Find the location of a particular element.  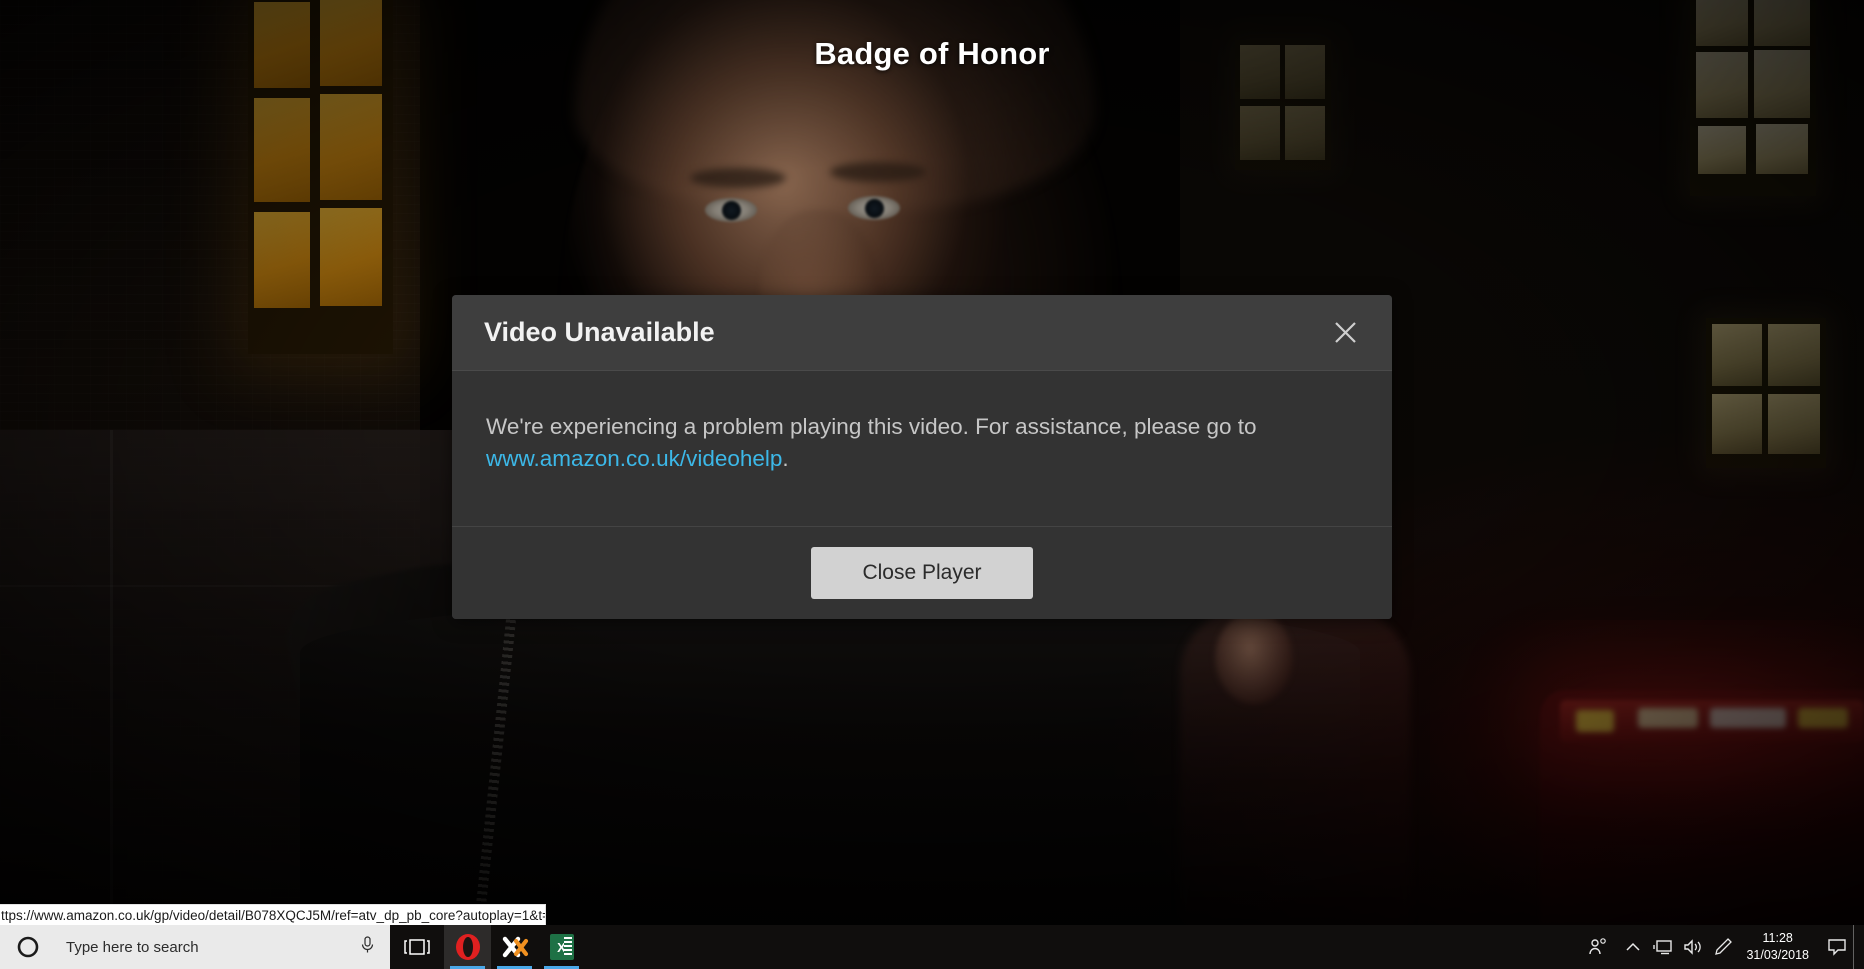

close-player-button: Close Player is located at coordinates (922, 573).